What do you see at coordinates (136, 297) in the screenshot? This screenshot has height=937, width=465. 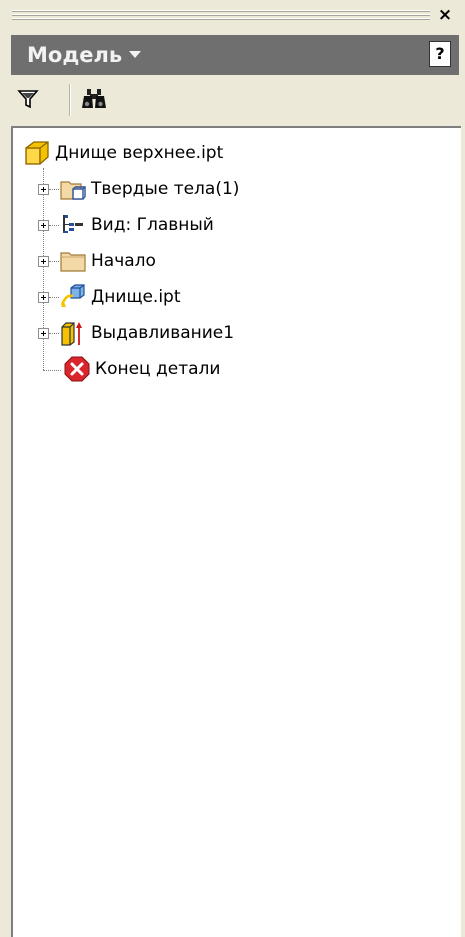 I see `tree-item-label: Днище.ipt` at bounding box center [136, 297].